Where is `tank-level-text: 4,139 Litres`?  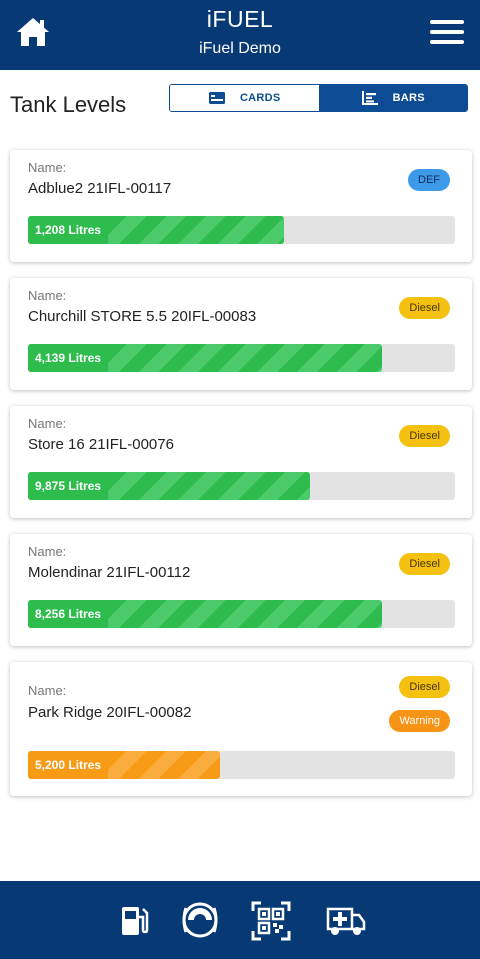
tank-level-text: 4,139 Litres is located at coordinates (68, 358).